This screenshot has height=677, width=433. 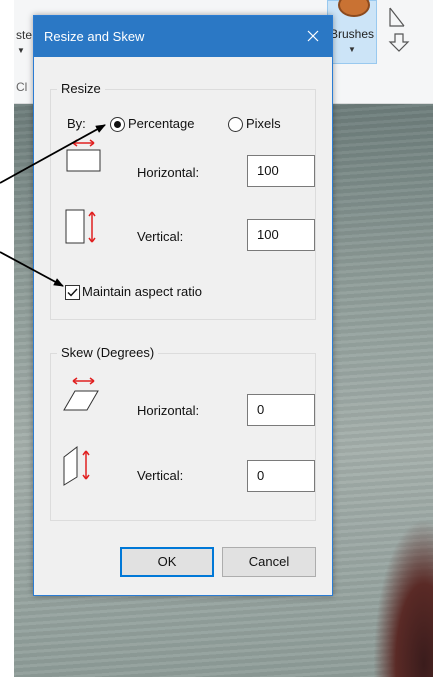 I want to click on annotation-overlay, so click(x=53, y=205).